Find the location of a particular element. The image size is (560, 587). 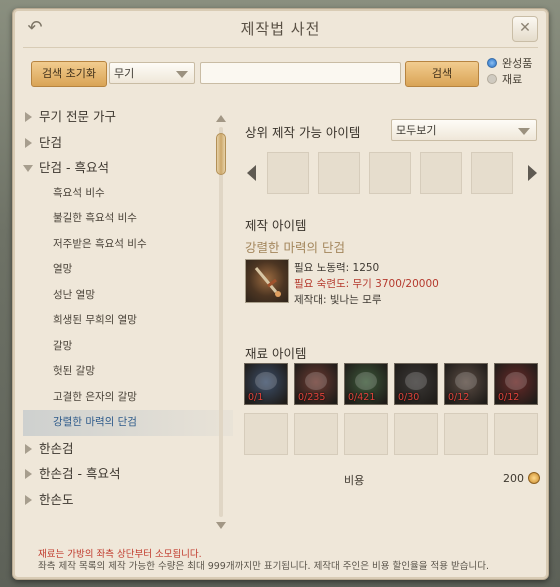

search-button: 검색 is located at coordinates (442, 74).